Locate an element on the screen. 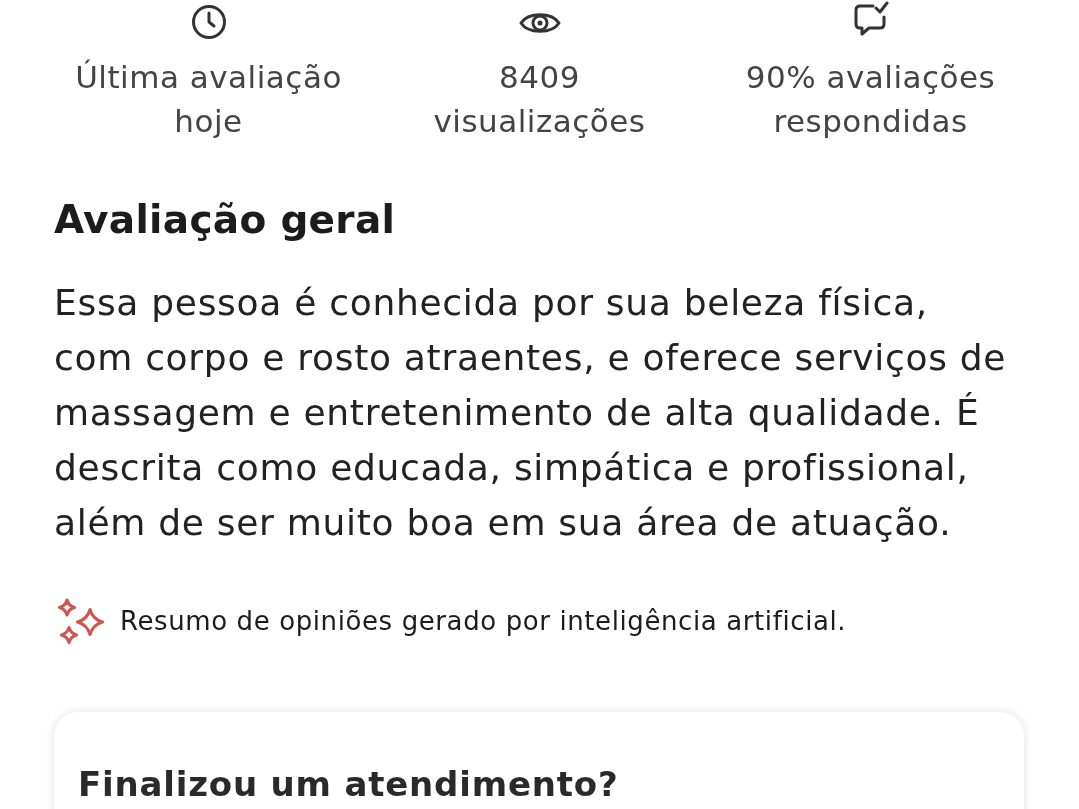 Image resolution: width=1079 pixels, height=809 pixels. sparkle-icon is located at coordinates (81, 621).